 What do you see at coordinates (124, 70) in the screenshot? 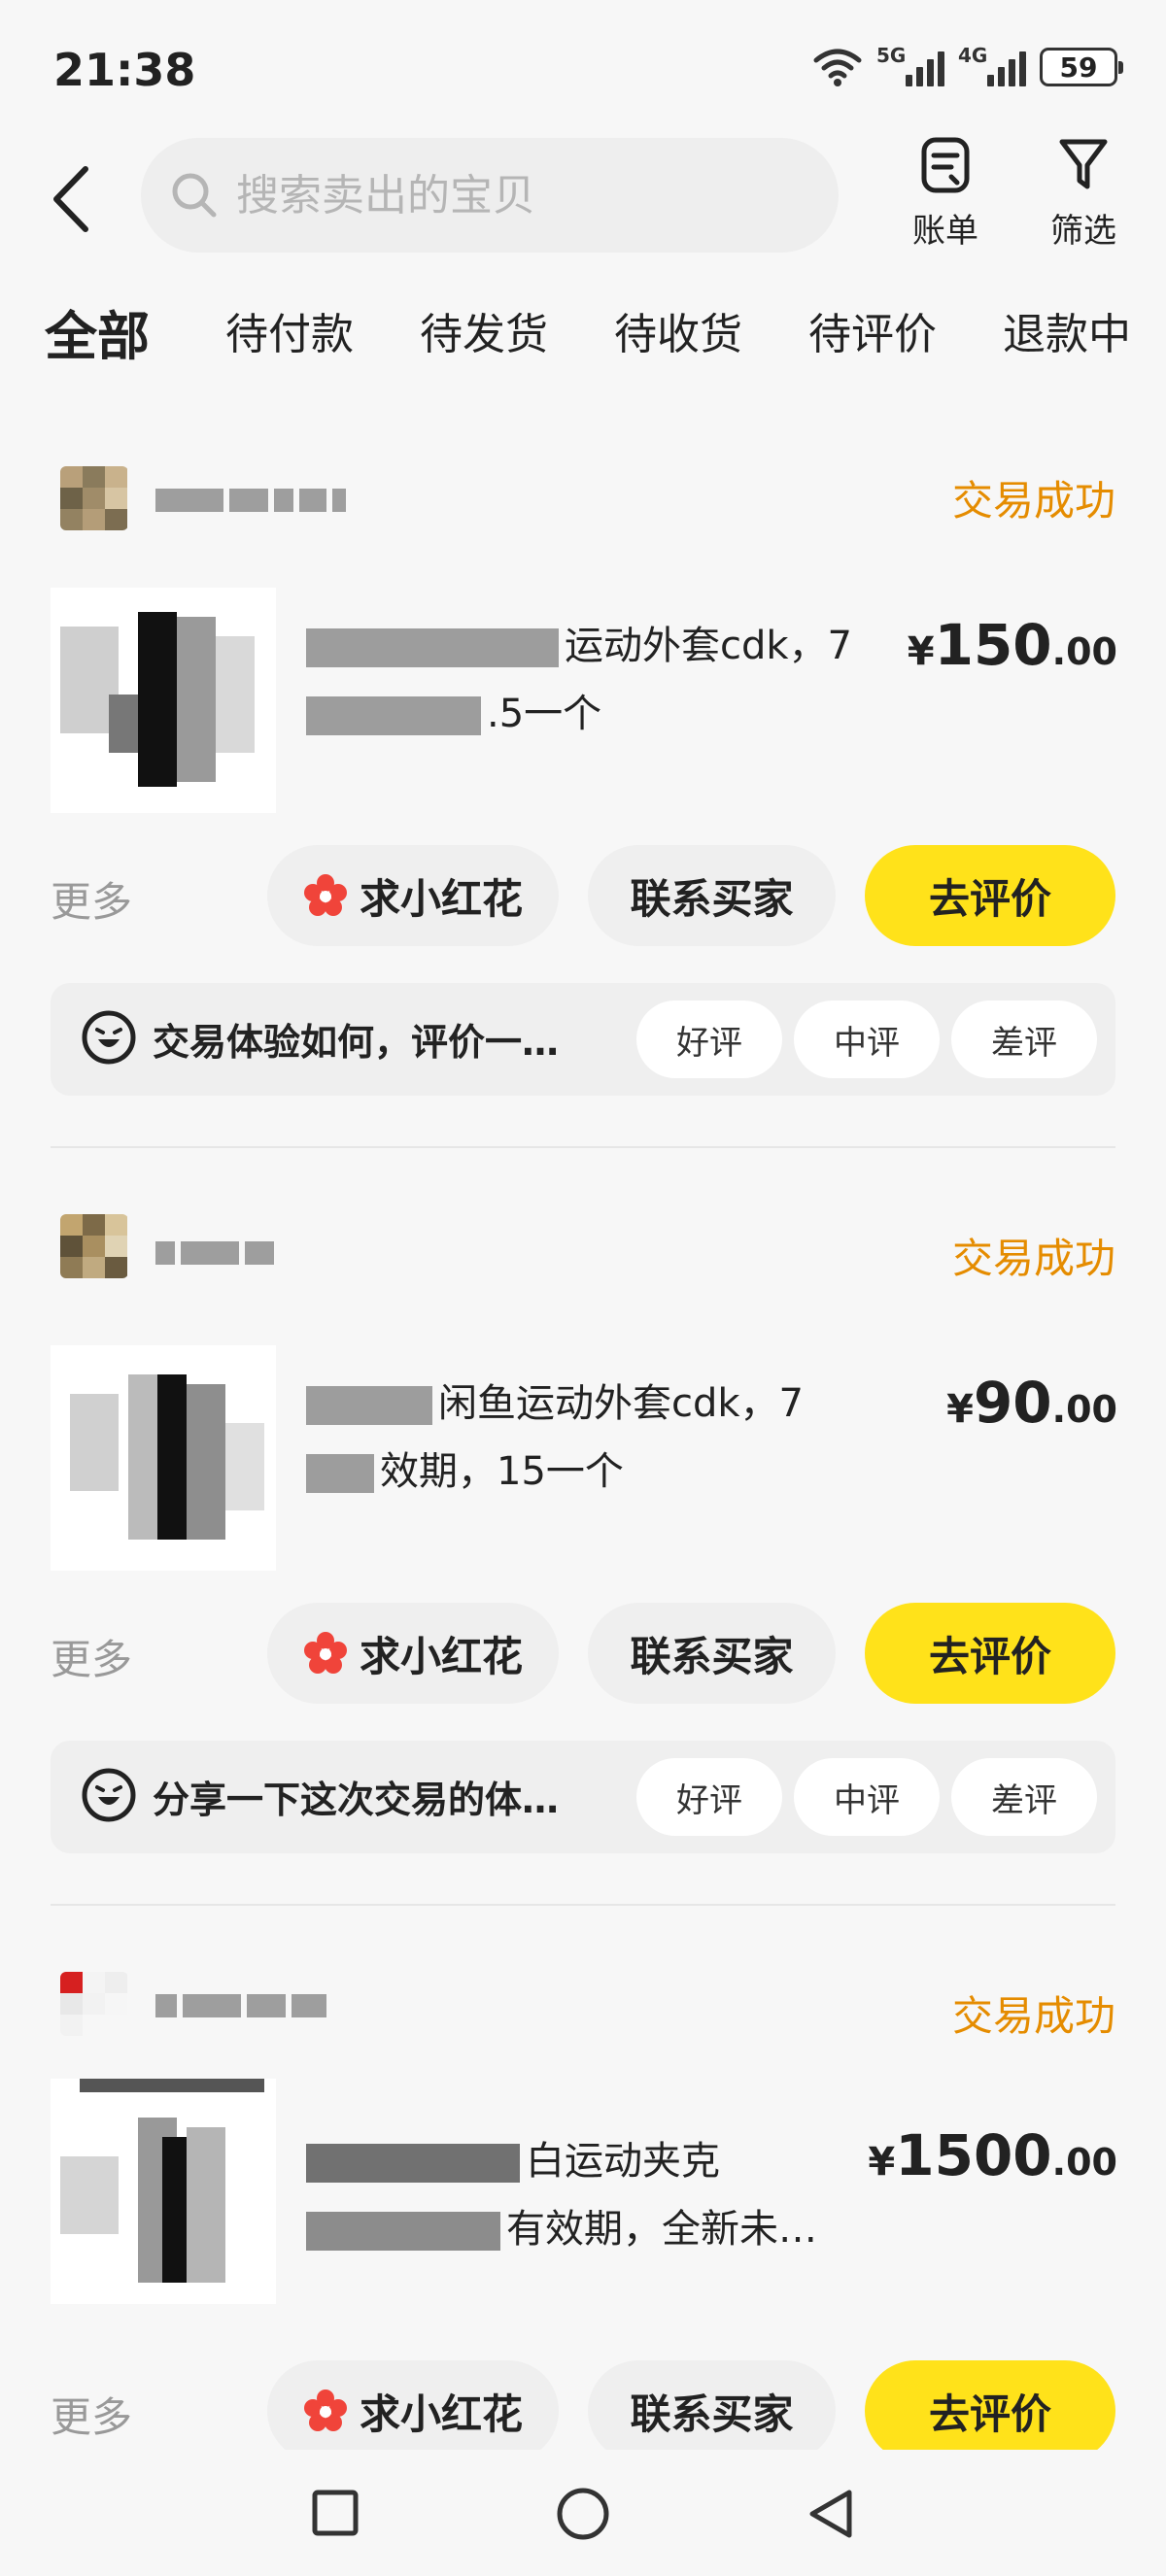
I see `status-time: 21:38` at bounding box center [124, 70].